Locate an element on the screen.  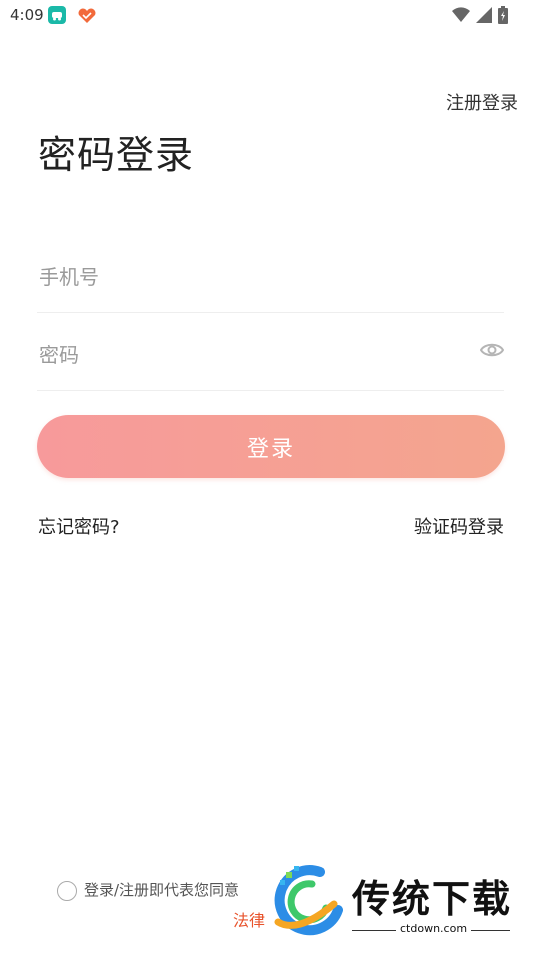
teal-app-icon is located at coordinates (57, 15).